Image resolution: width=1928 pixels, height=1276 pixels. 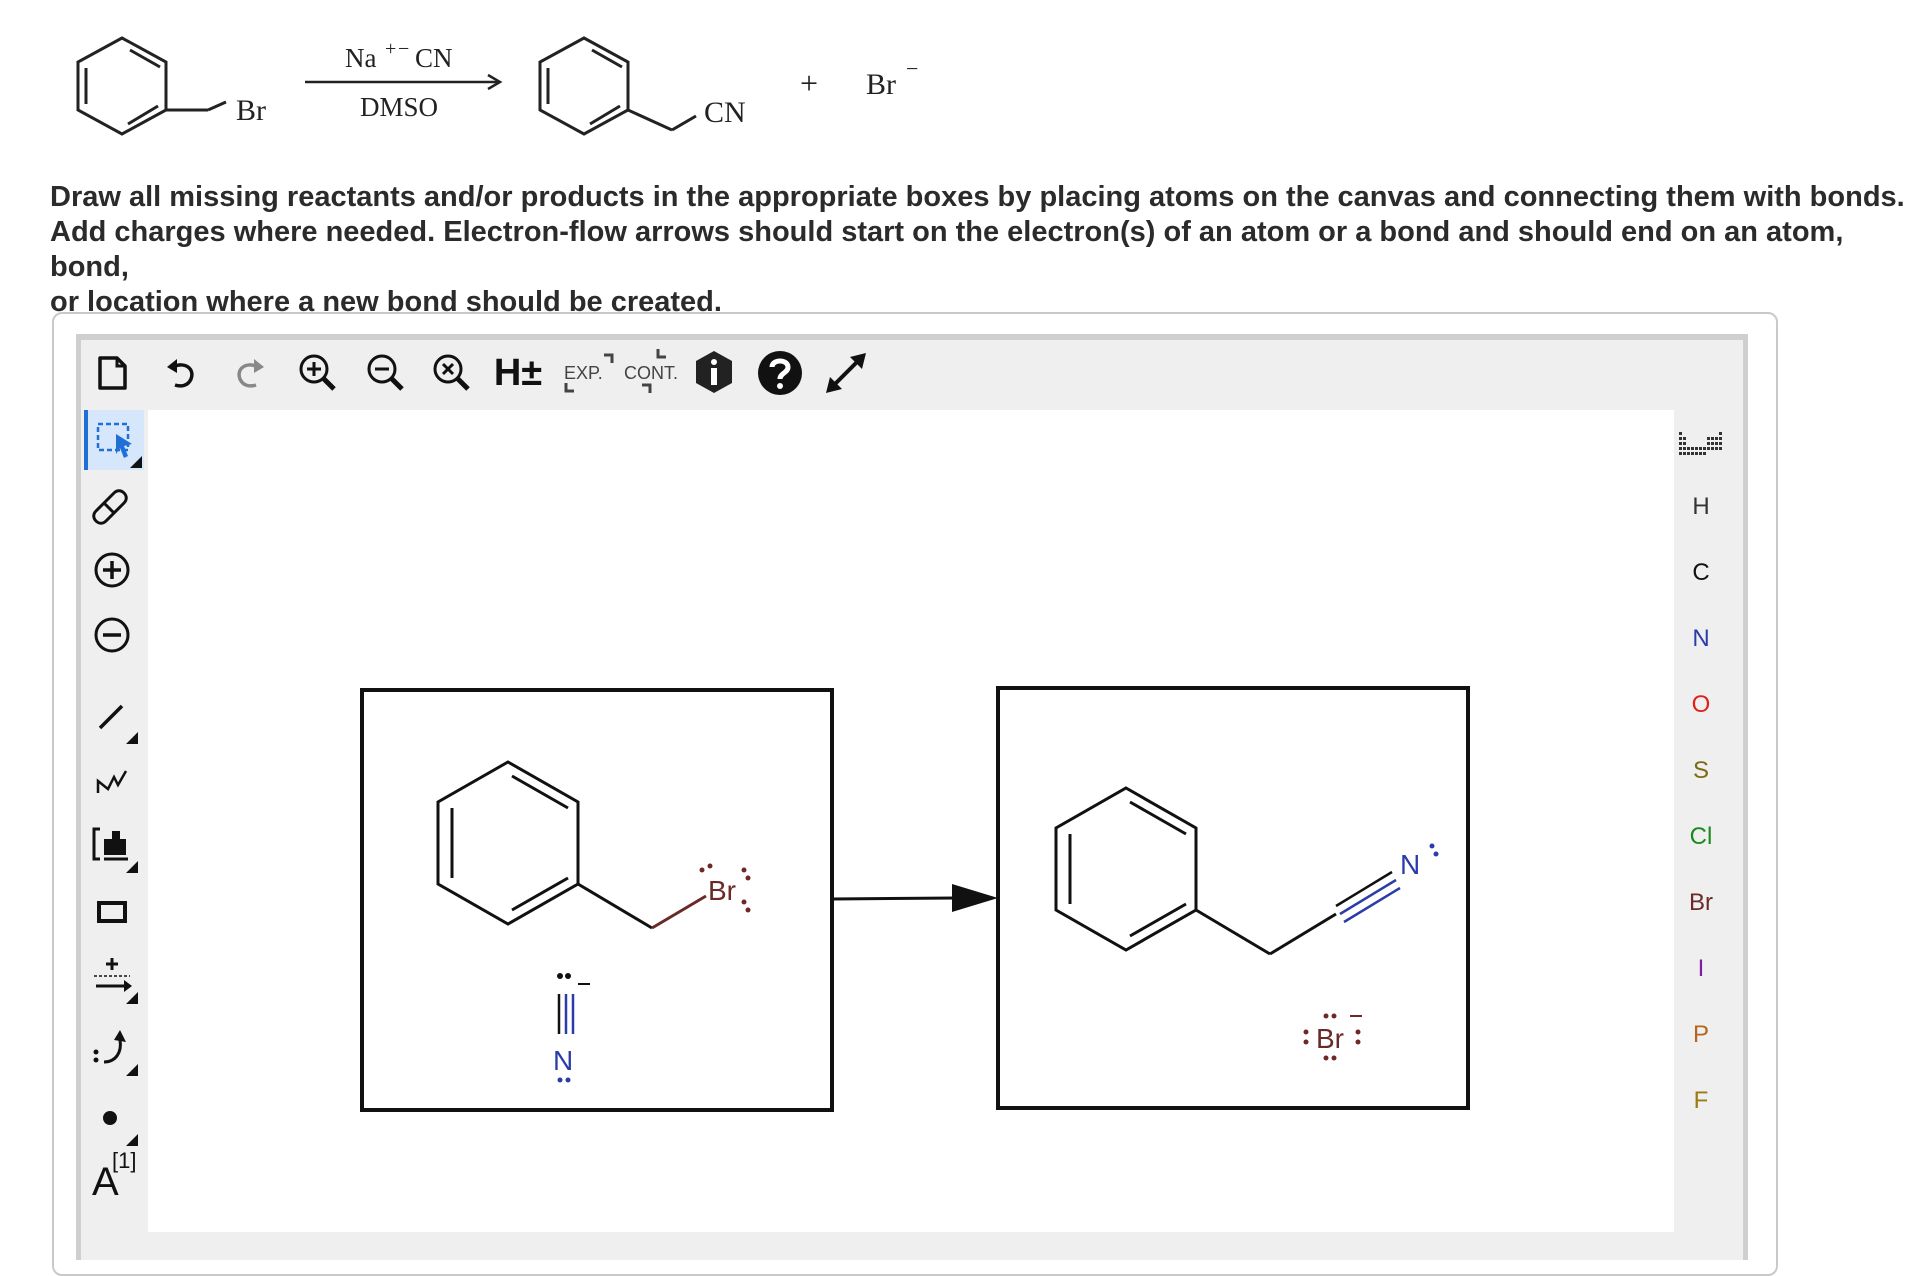 I want to click on atom-button-n: N, so click(x=1701, y=639).